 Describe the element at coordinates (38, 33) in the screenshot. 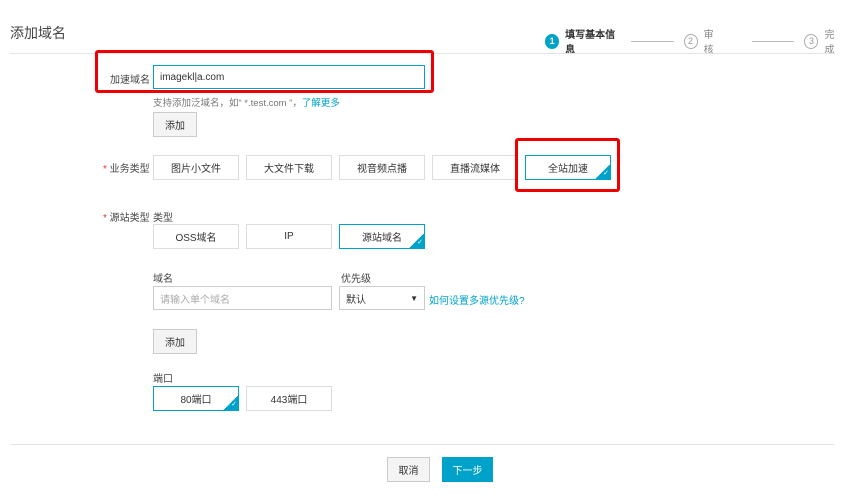

I see `page-title: 添加域名` at that location.